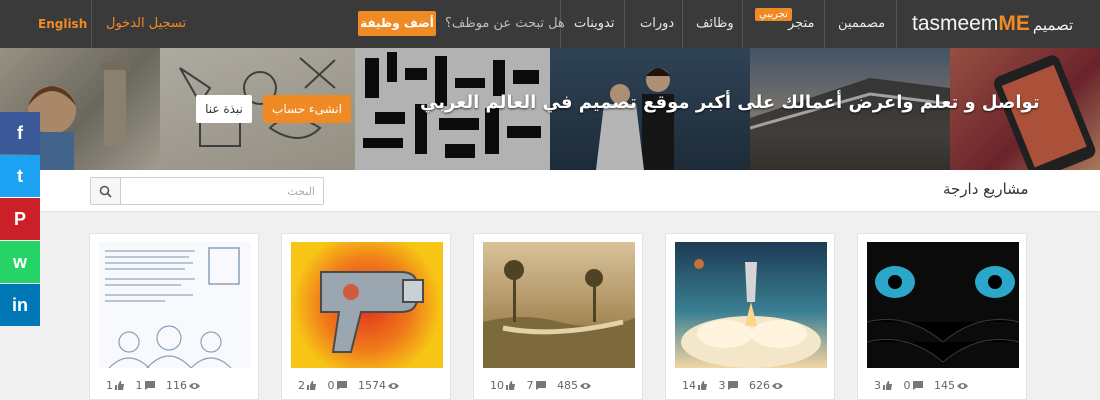 The width and height of the screenshot is (1100, 400). Describe the element at coordinates (951, 385) in the screenshot. I see `views-stat: 145` at that location.